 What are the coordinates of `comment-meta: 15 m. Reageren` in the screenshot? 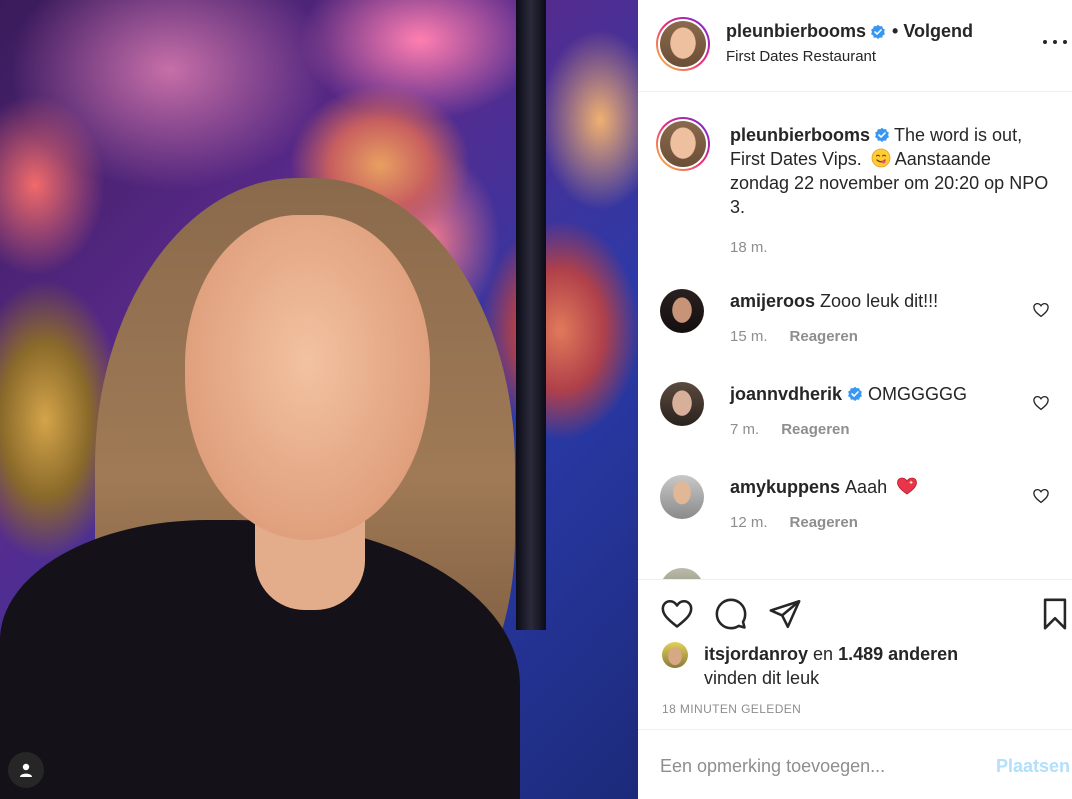 It's located at (794, 336).